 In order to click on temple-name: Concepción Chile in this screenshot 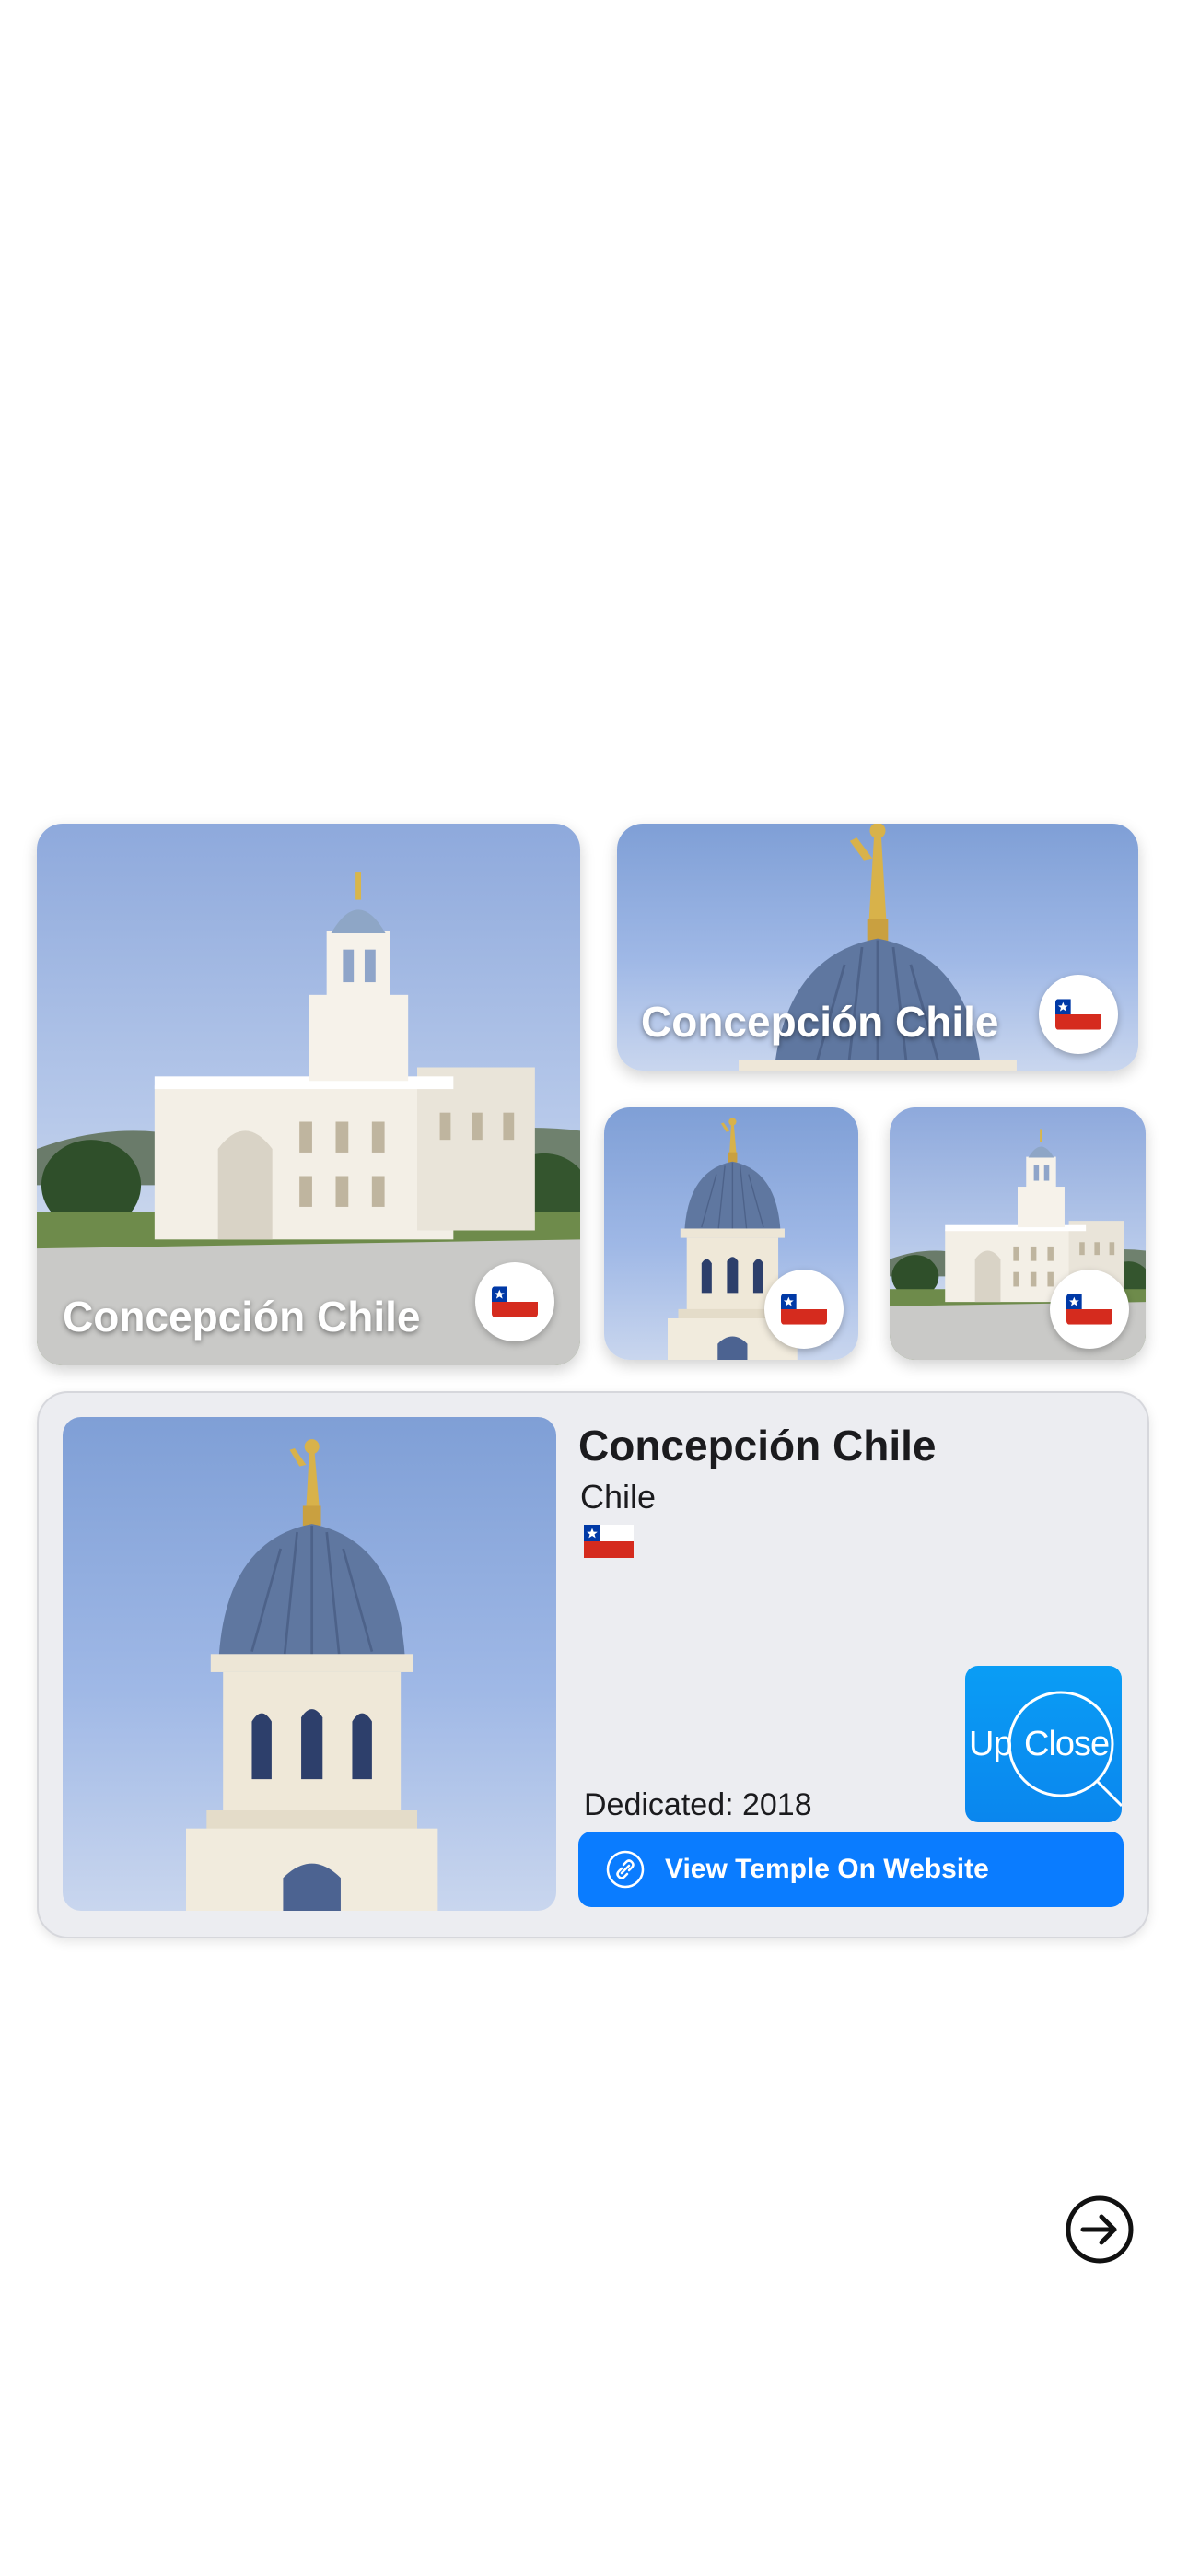, I will do `click(757, 1445)`.